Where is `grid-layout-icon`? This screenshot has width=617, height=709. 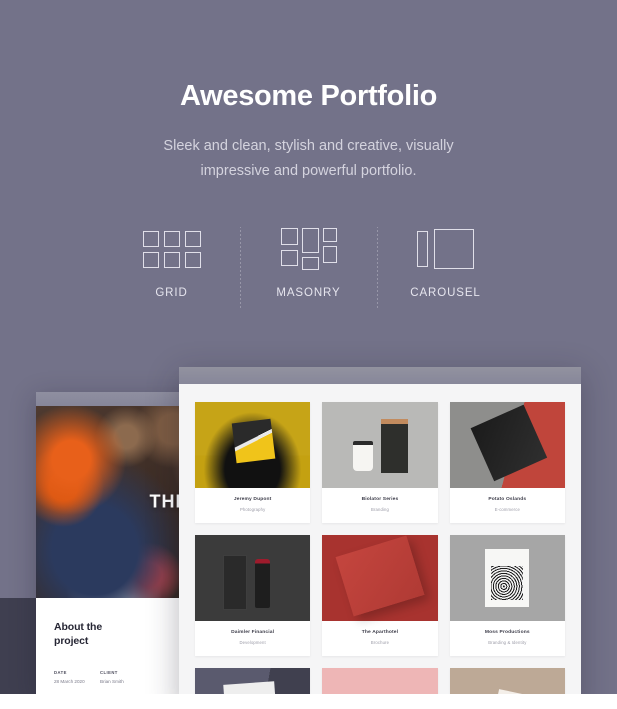
grid-layout-icon is located at coordinates (171, 249).